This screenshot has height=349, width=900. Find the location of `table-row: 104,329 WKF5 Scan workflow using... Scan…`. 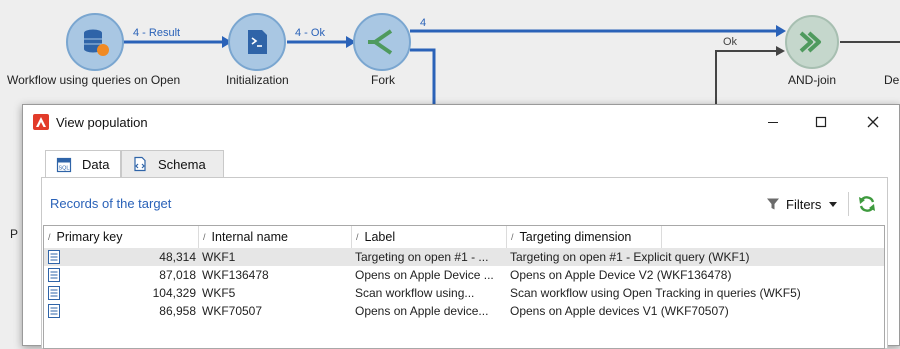

table-row: 104,329 WKF5 Scan workflow using... Scan… is located at coordinates (464, 293).